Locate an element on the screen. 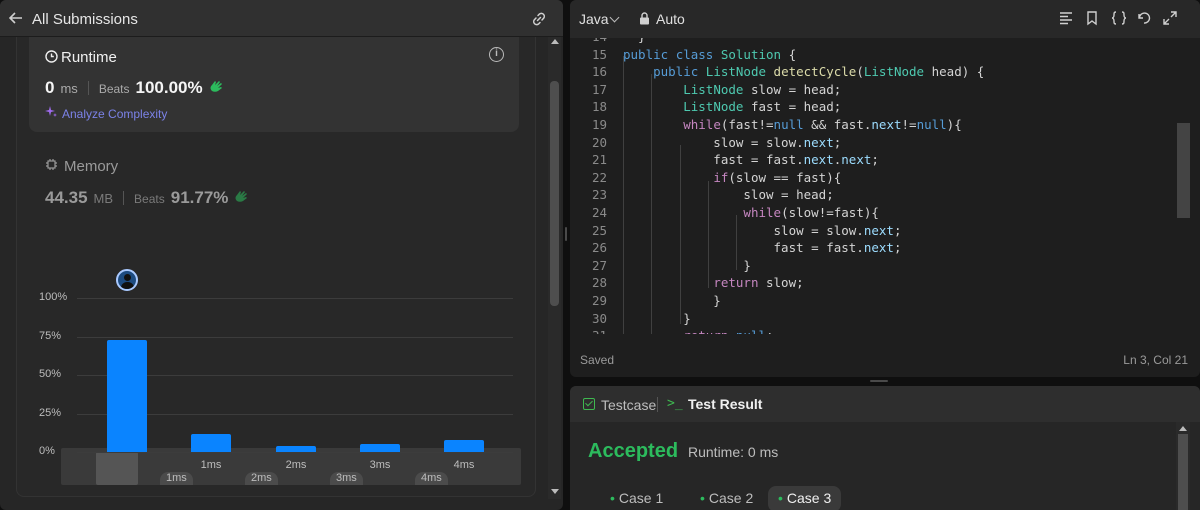  editor-scroll-thumb is located at coordinates (1183, 170).